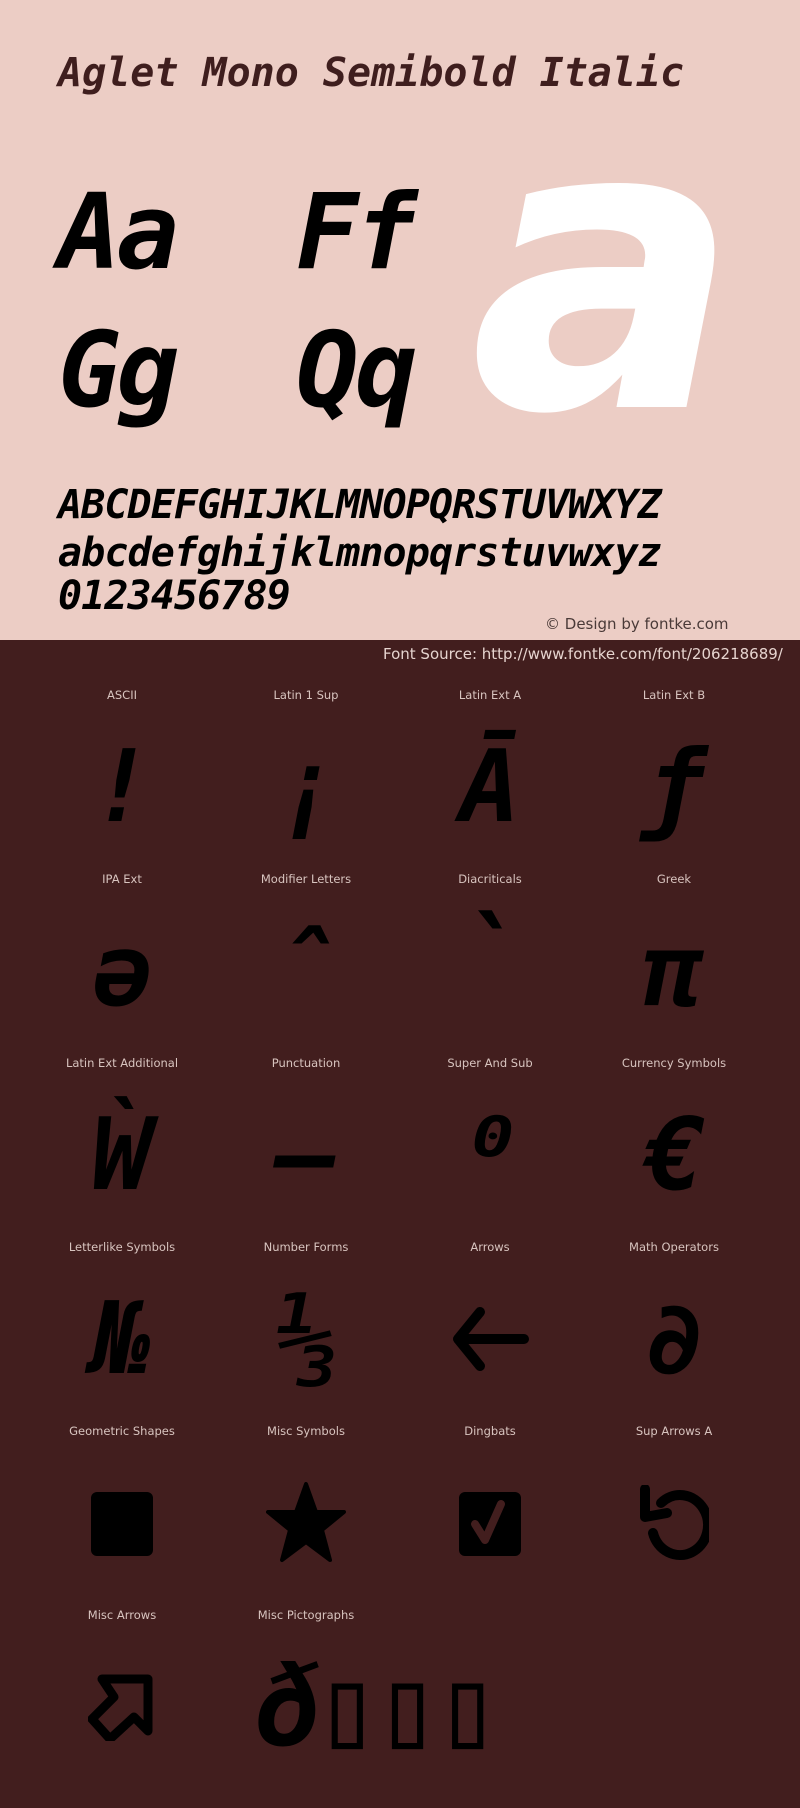 This screenshot has height=1808, width=800. Describe the element at coordinates (674, 879) in the screenshot. I see `block-label: Greek` at that location.